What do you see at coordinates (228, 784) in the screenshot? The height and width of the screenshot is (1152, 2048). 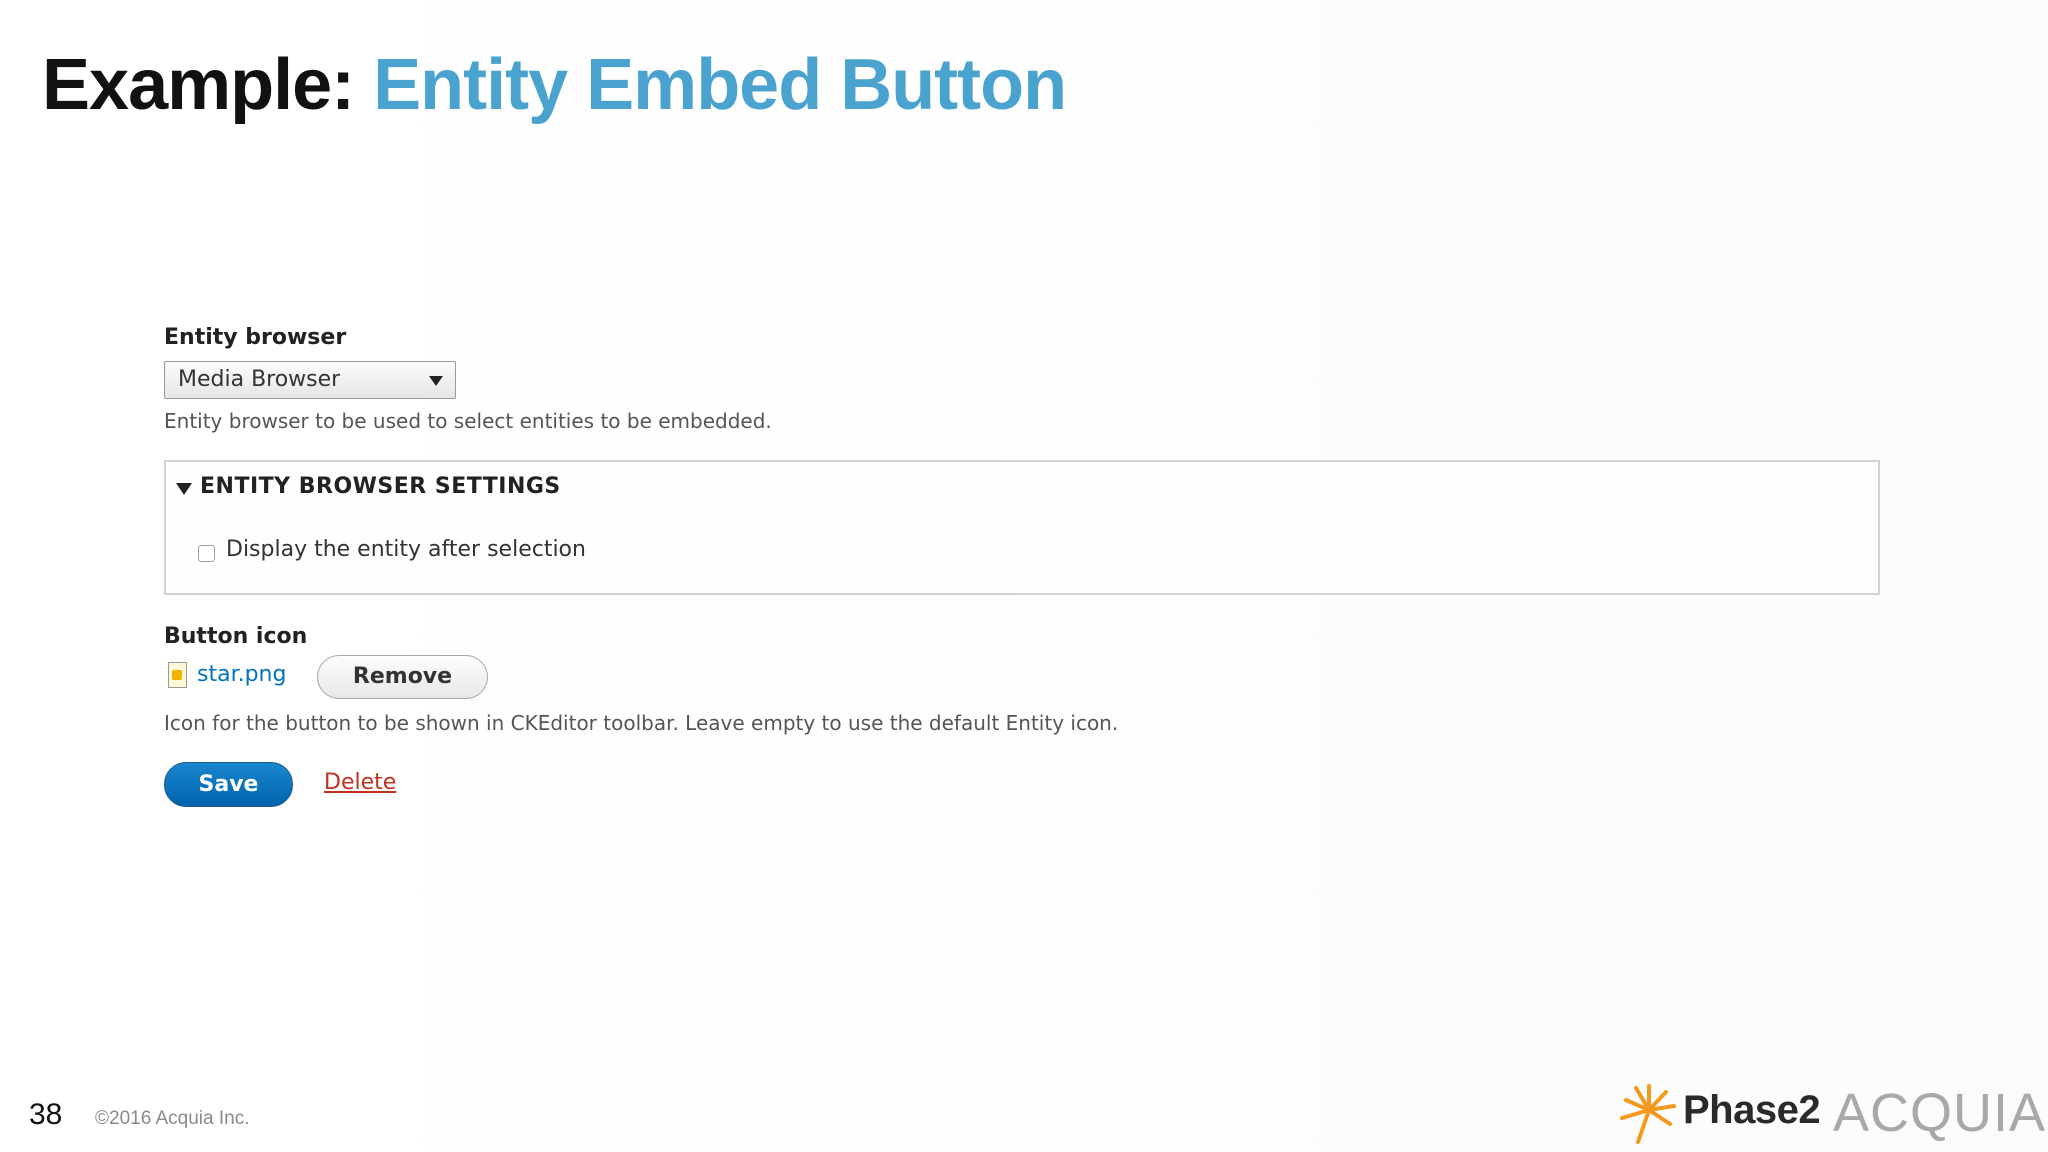 I see `save-button: Save` at bounding box center [228, 784].